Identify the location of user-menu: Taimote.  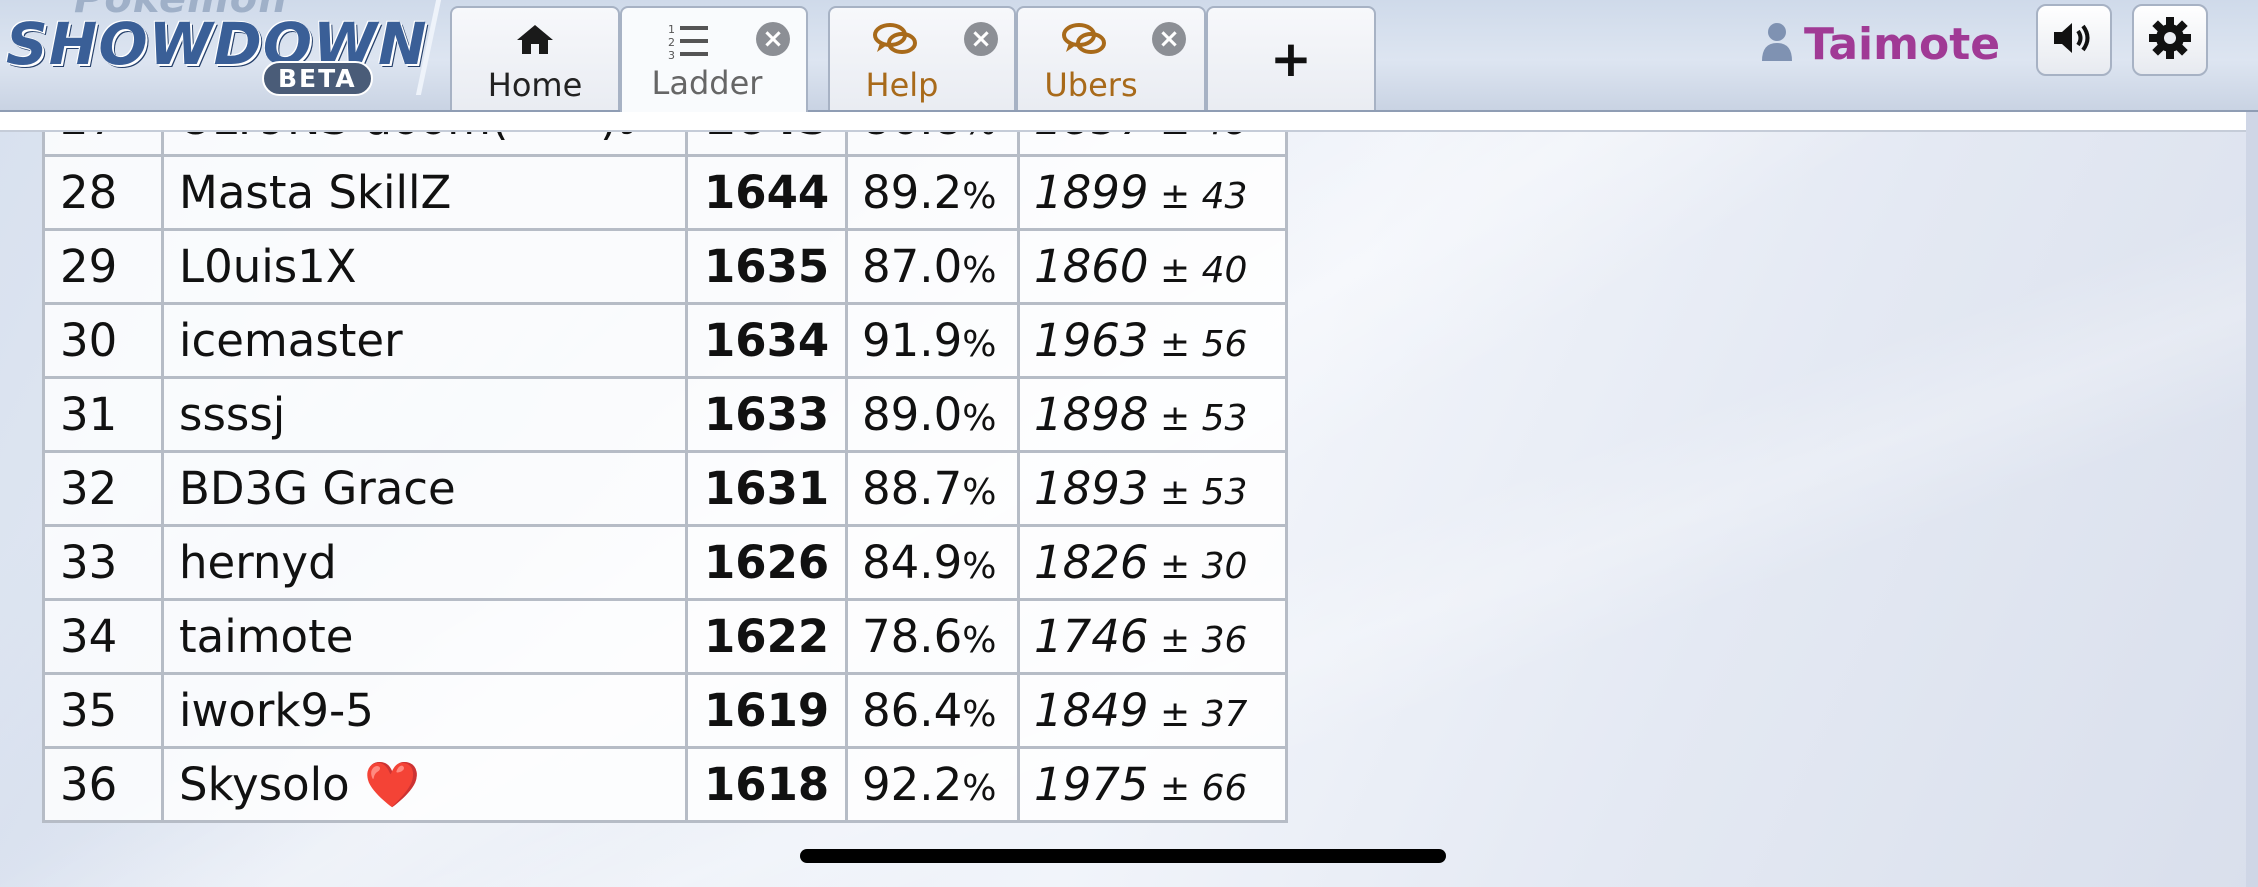
(1880, 44).